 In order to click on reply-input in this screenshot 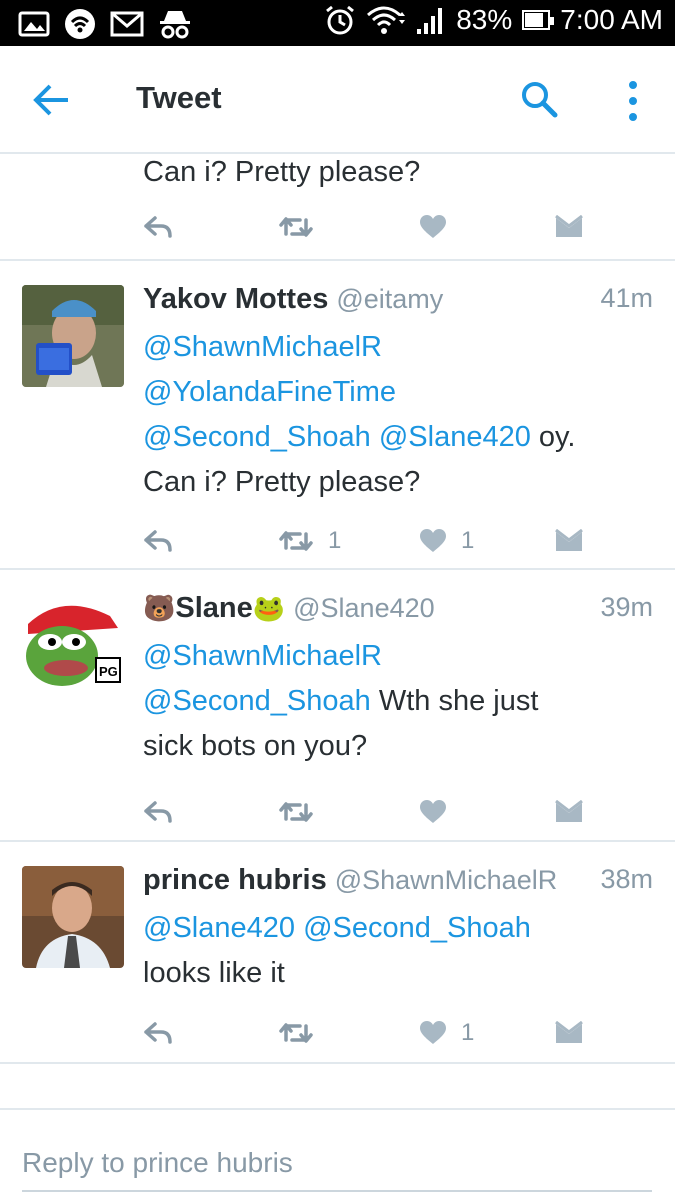, I will do `click(337, 1164)`.